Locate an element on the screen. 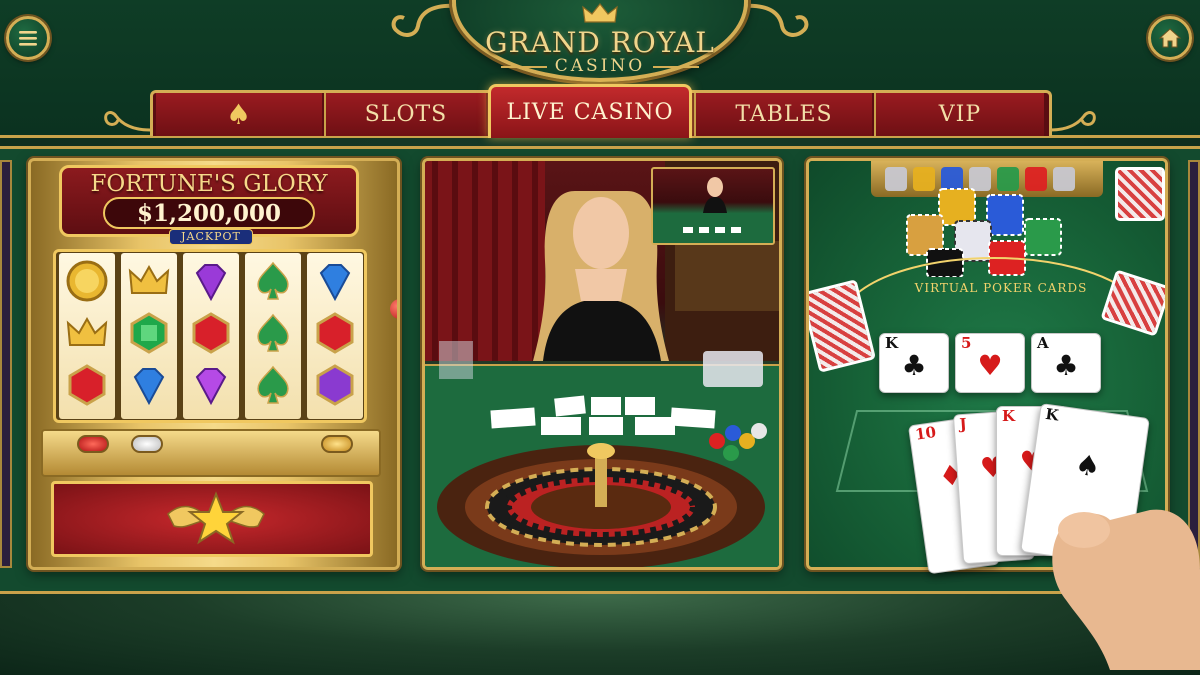  tab-spade: ♠ is located at coordinates (239, 114).